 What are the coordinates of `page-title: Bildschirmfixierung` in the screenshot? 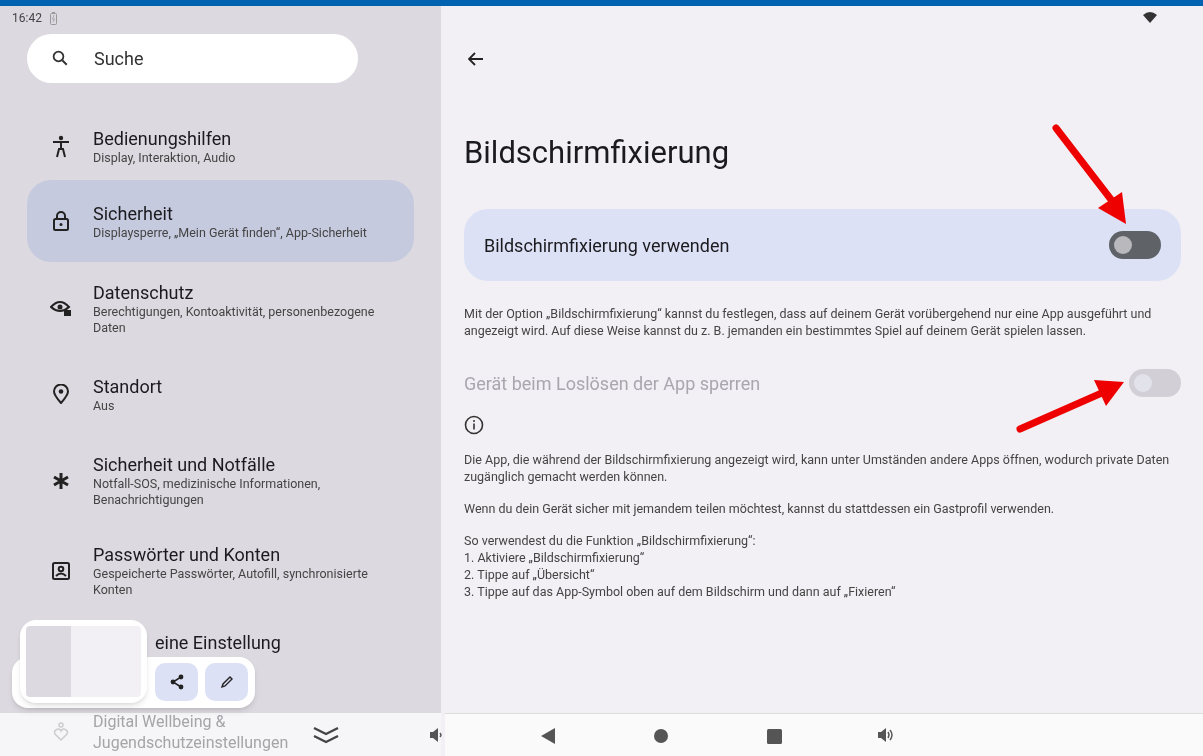 It's located at (597, 153).